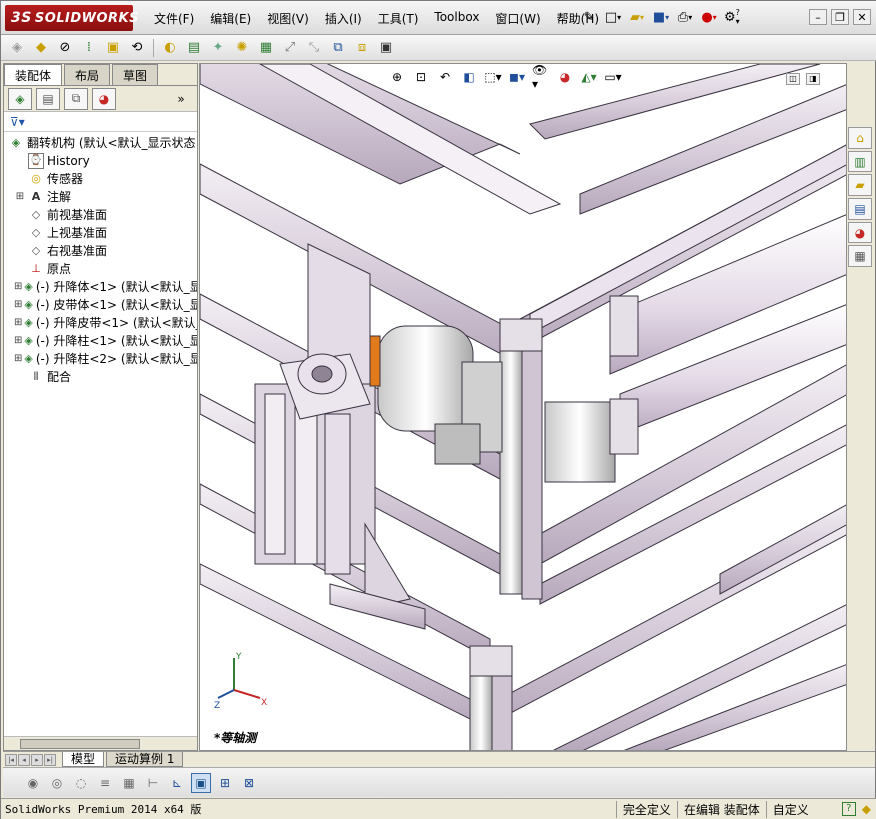  I want to click on linear-pattern-icon: ⁞, so click(89, 48).